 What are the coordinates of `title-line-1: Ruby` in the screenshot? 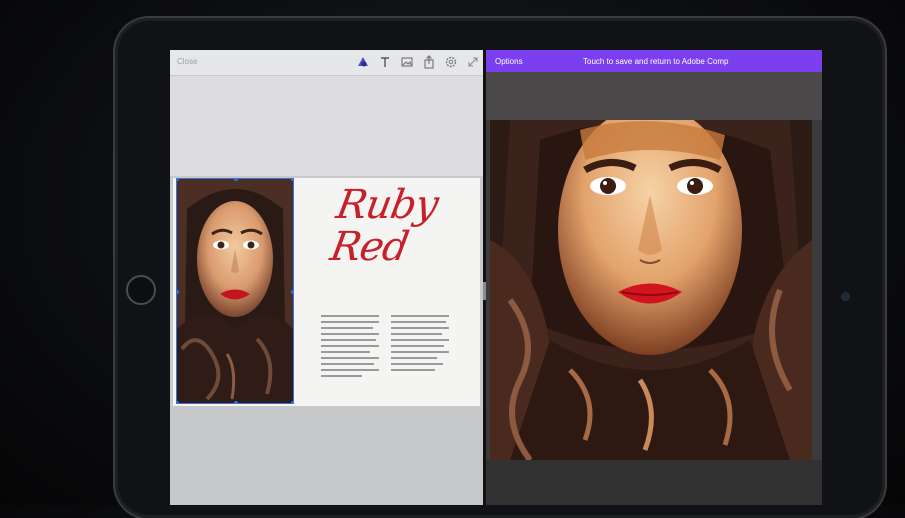 It's located at (387, 205).